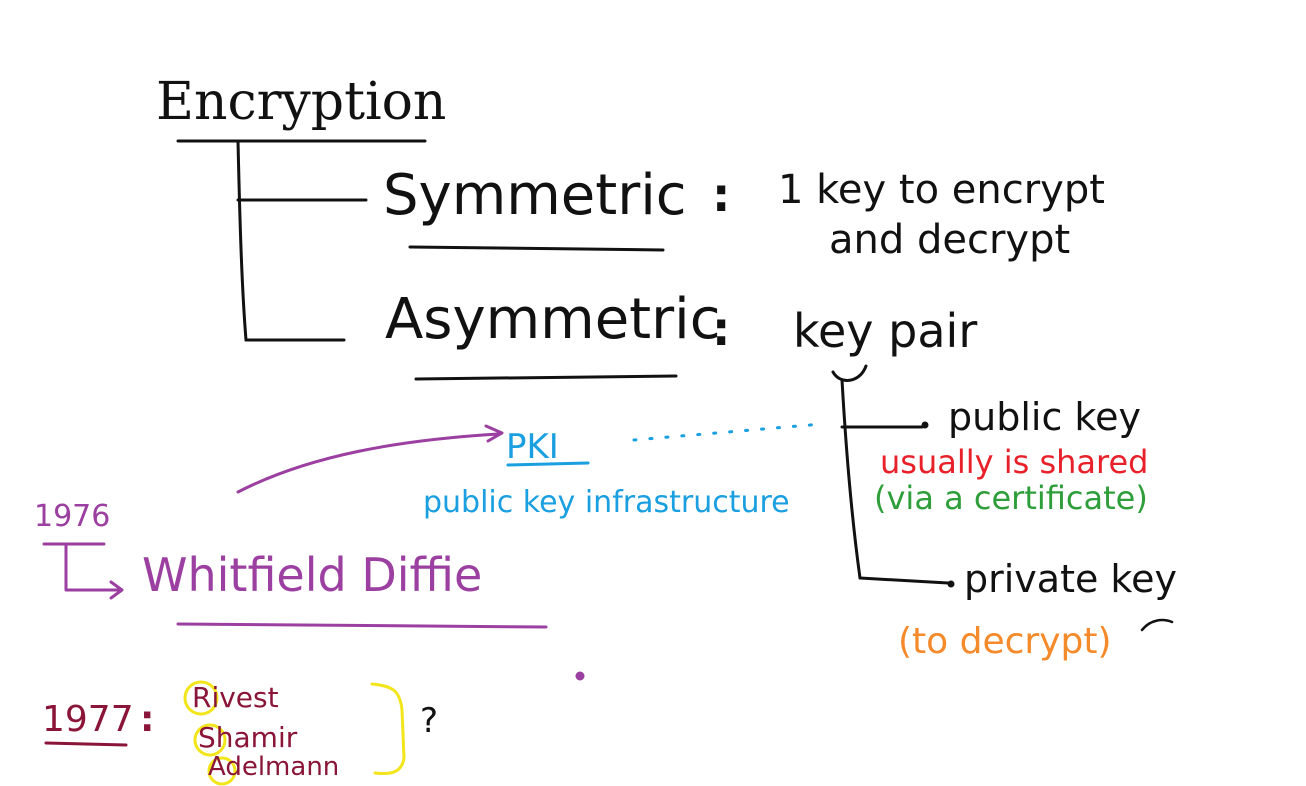 Image resolution: width=1306 pixels, height=786 pixels. I want to click on asymmetric-underline, so click(546, 377).